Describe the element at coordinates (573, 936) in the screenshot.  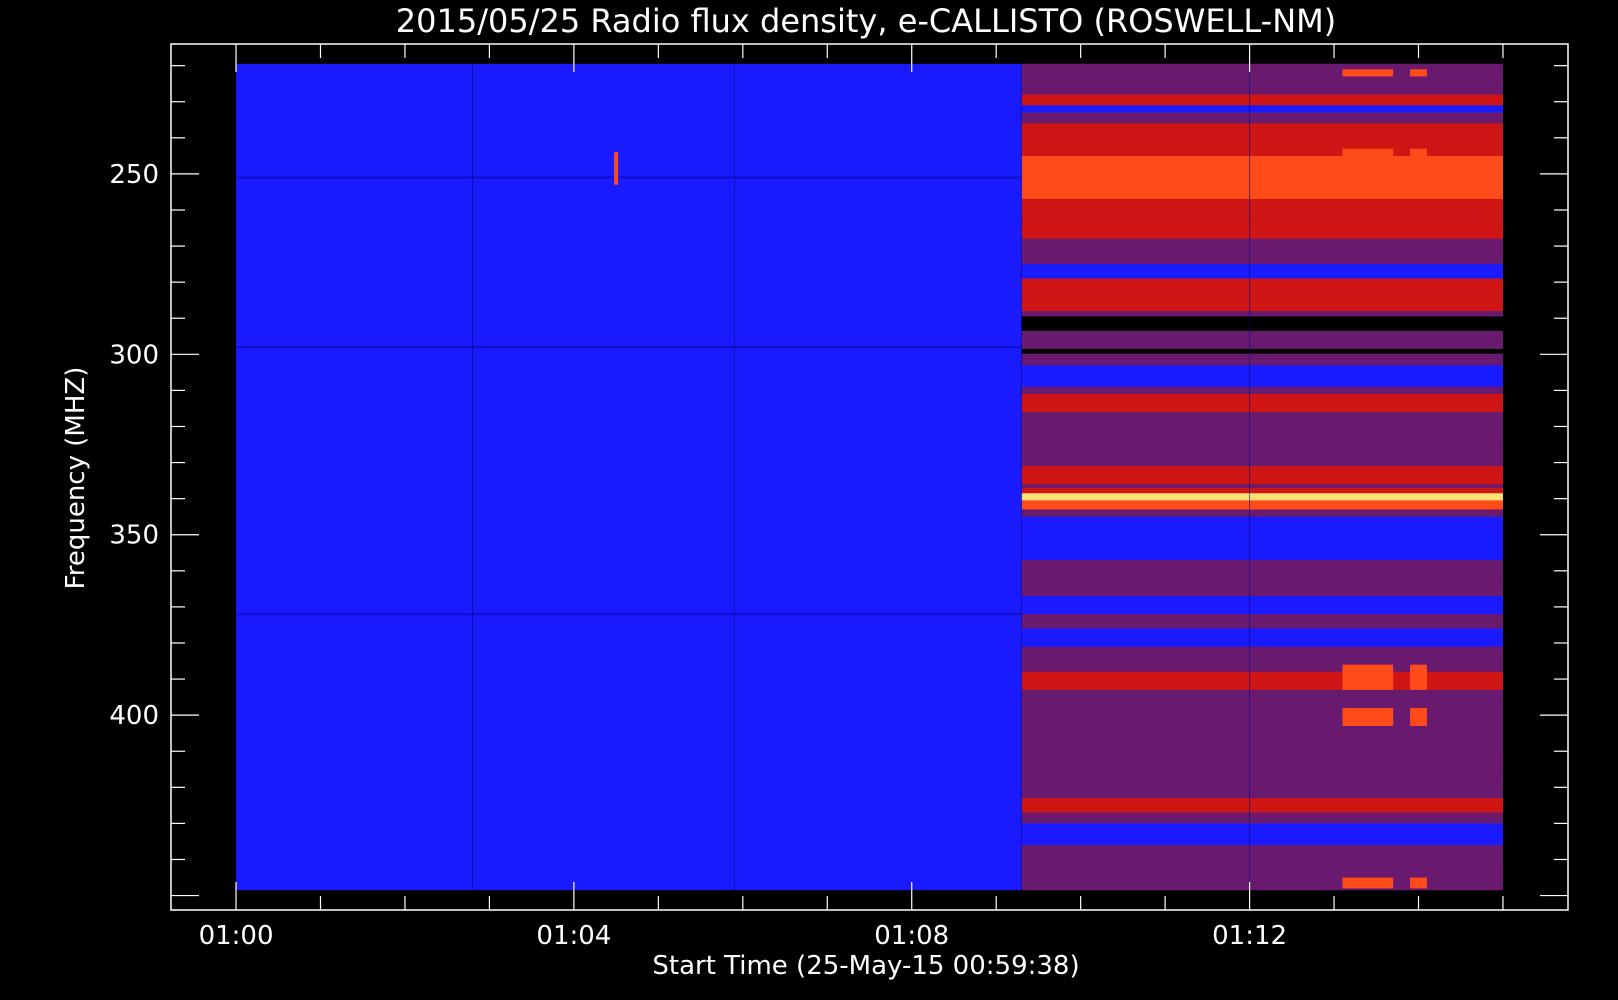
I see `x-tick-label: 01:04` at that location.